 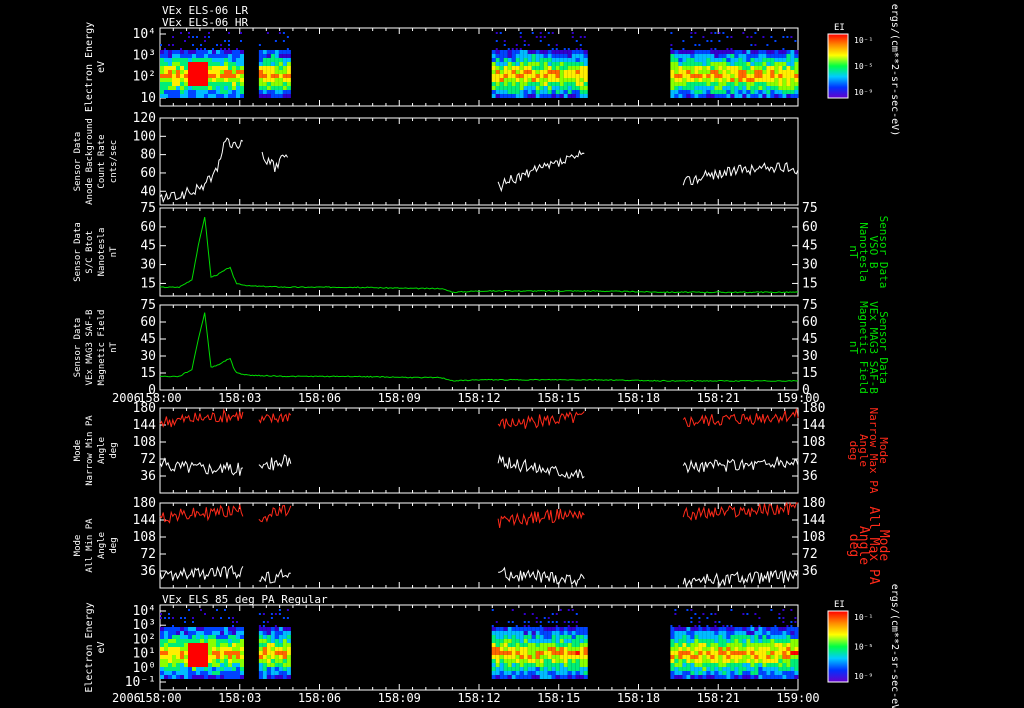 I want to click on x-tick-label: 158:03, so click(x=239, y=698).